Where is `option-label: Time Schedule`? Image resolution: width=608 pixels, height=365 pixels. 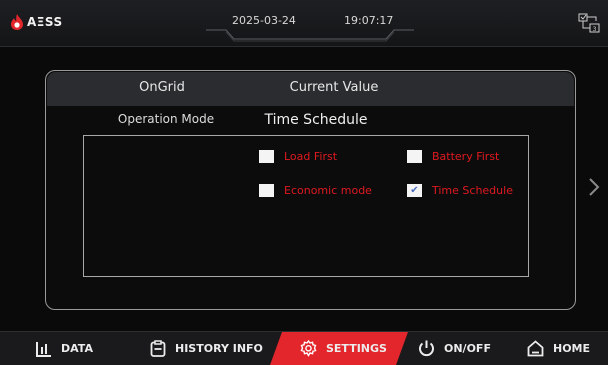 option-label: Time Schedule is located at coordinates (472, 190).